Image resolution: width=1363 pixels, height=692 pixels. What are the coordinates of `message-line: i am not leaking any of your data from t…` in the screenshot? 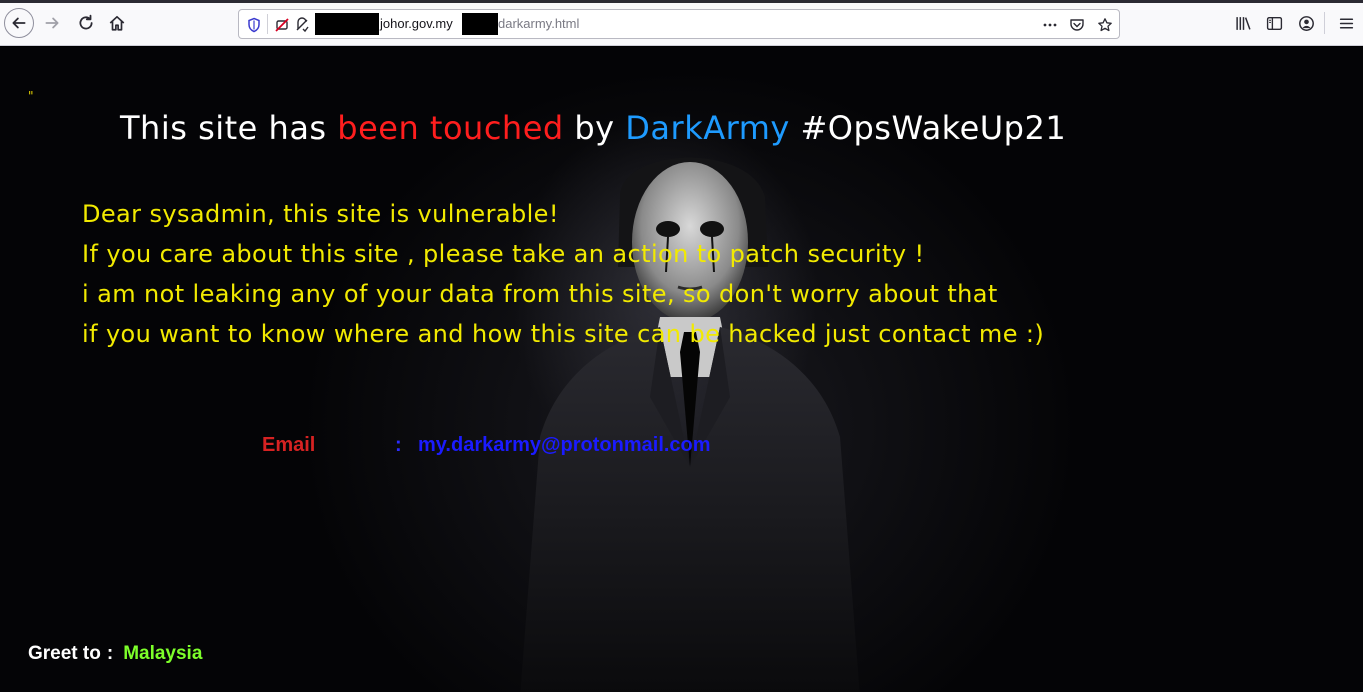 It's located at (540, 294).